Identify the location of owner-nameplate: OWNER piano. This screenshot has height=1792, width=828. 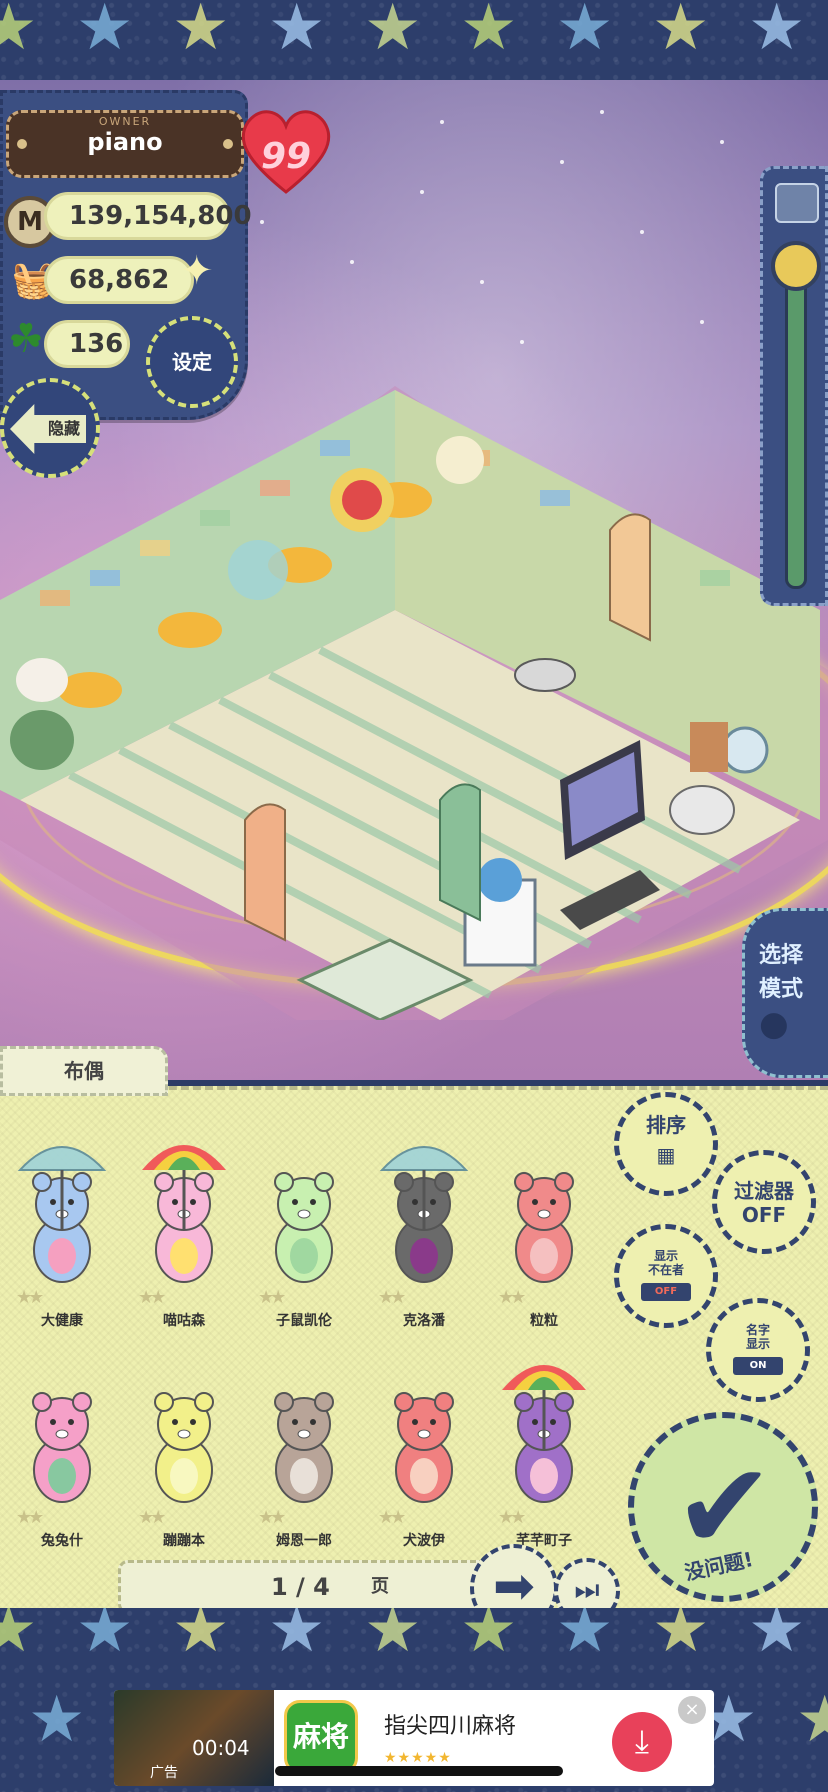
(125, 144).